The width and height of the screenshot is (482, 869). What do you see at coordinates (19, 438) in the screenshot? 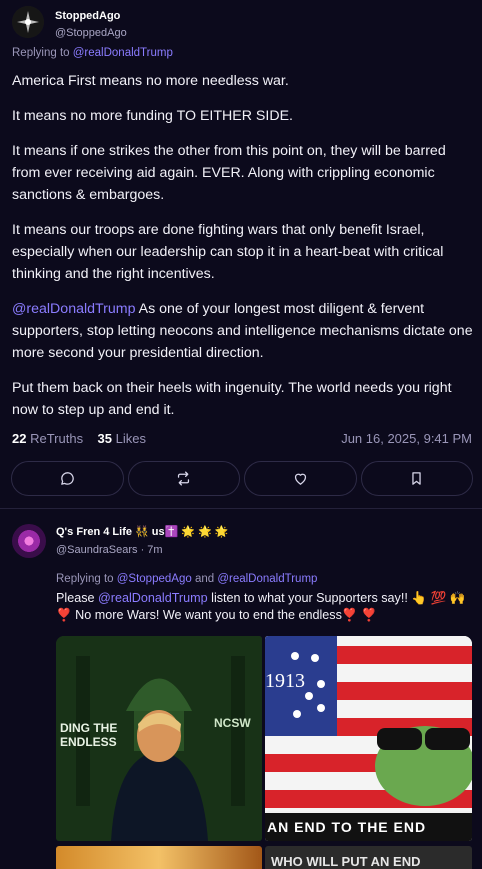
I see `retruths-count: 22` at bounding box center [19, 438].